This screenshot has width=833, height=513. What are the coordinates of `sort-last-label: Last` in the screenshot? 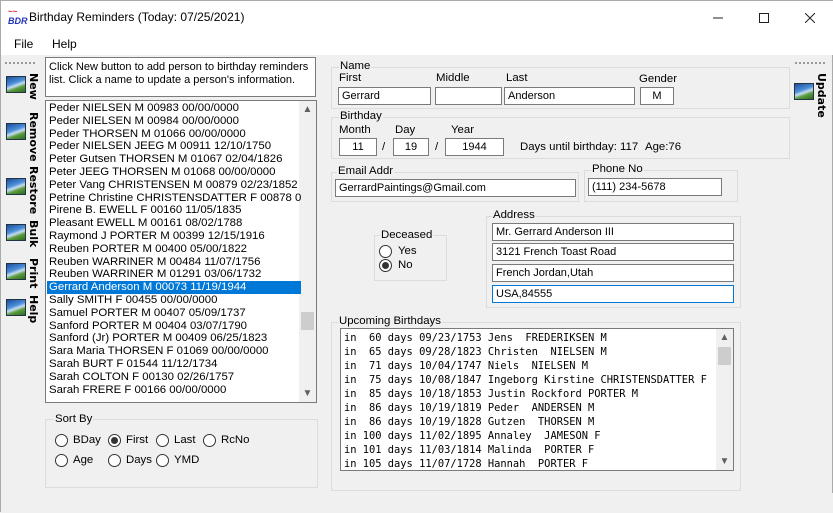 It's located at (185, 440).